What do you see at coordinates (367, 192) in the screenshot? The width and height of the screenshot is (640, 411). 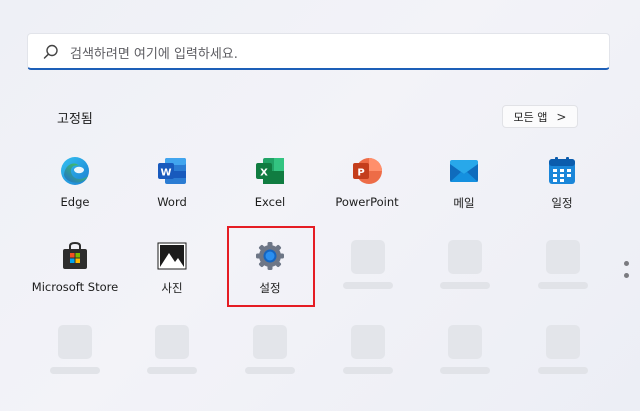 I see `app-tile-powerpoint: P PowerPoint` at bounding box center [367, 192].